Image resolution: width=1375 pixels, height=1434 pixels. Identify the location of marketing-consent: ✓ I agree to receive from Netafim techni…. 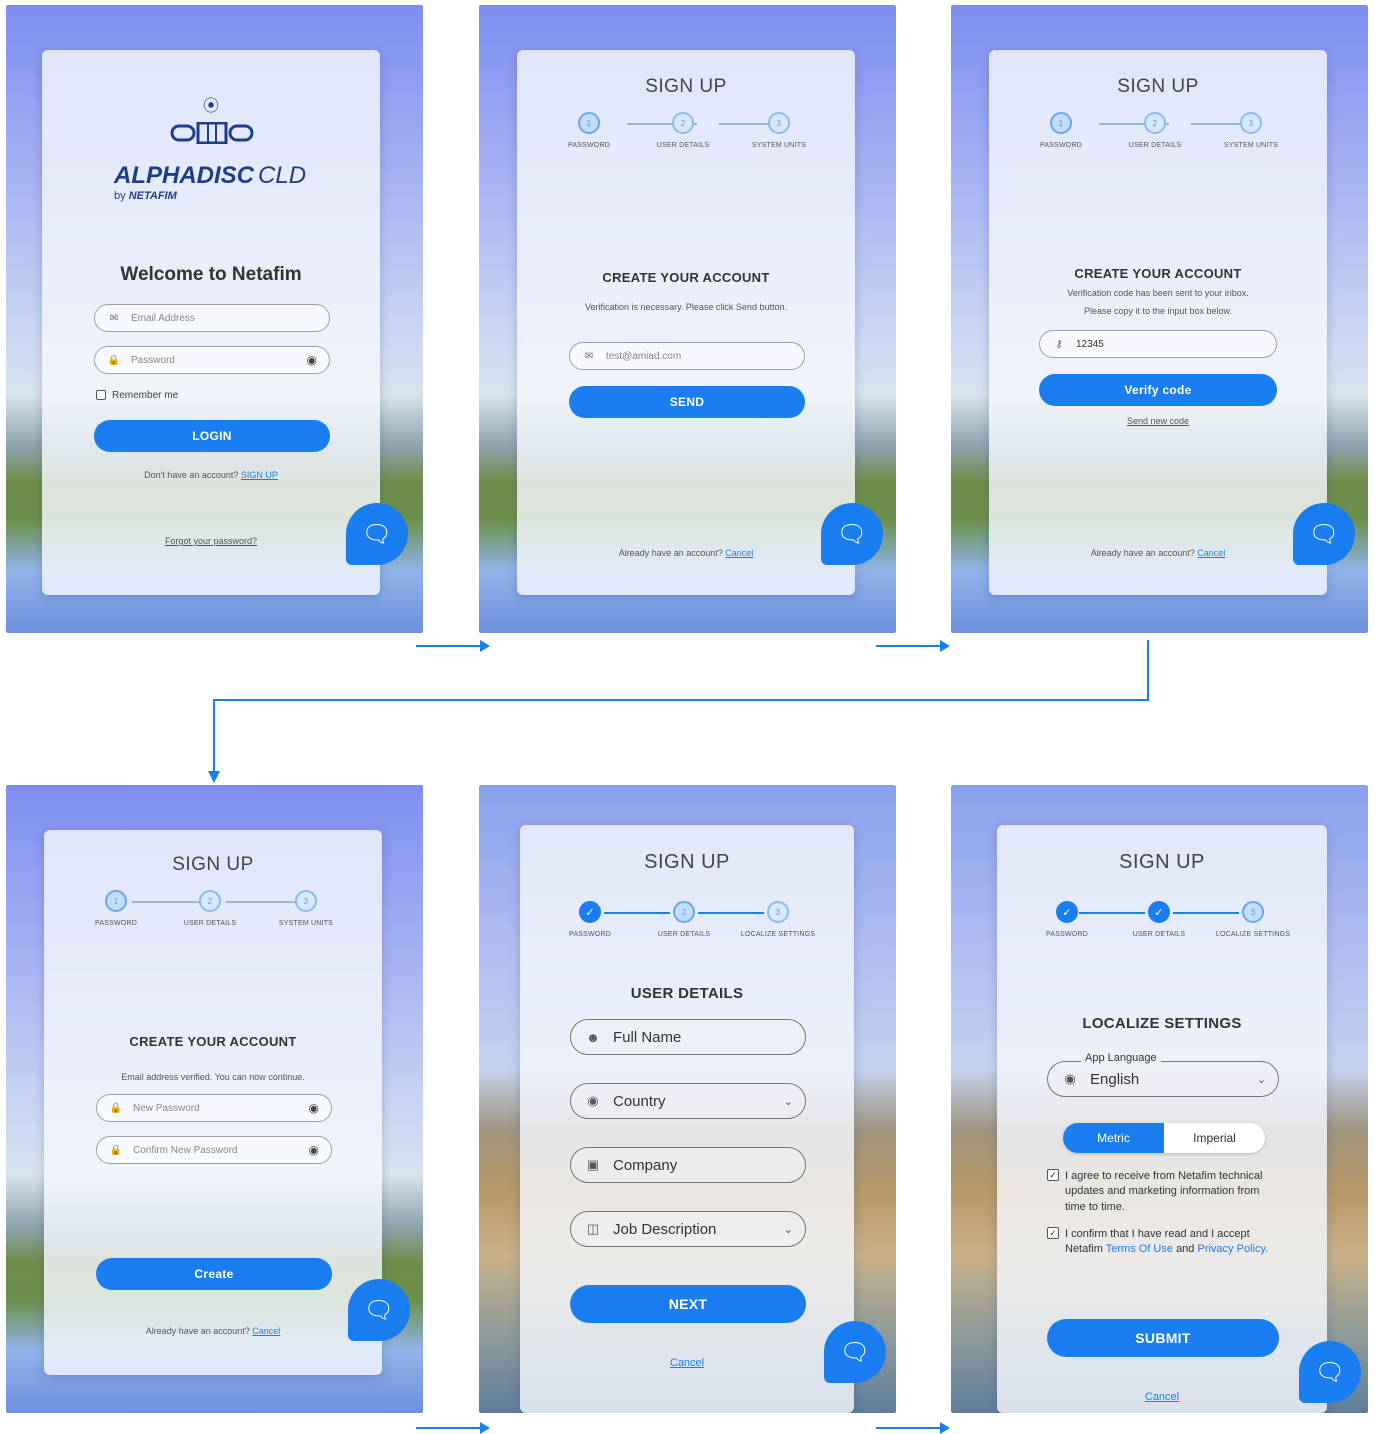
(1165, 1192).